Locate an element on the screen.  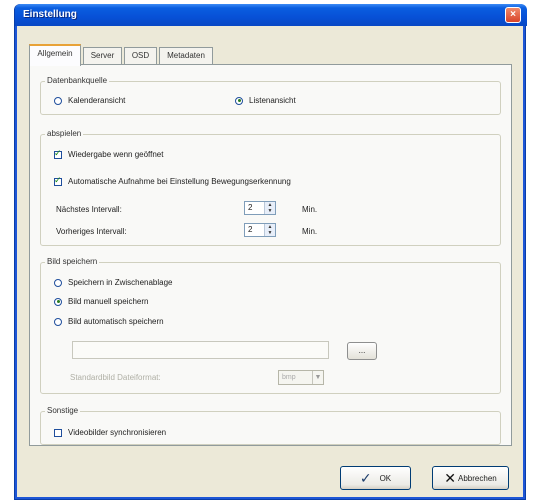
chevron-down-icon: ▼ is located at coordinates (317, 377).